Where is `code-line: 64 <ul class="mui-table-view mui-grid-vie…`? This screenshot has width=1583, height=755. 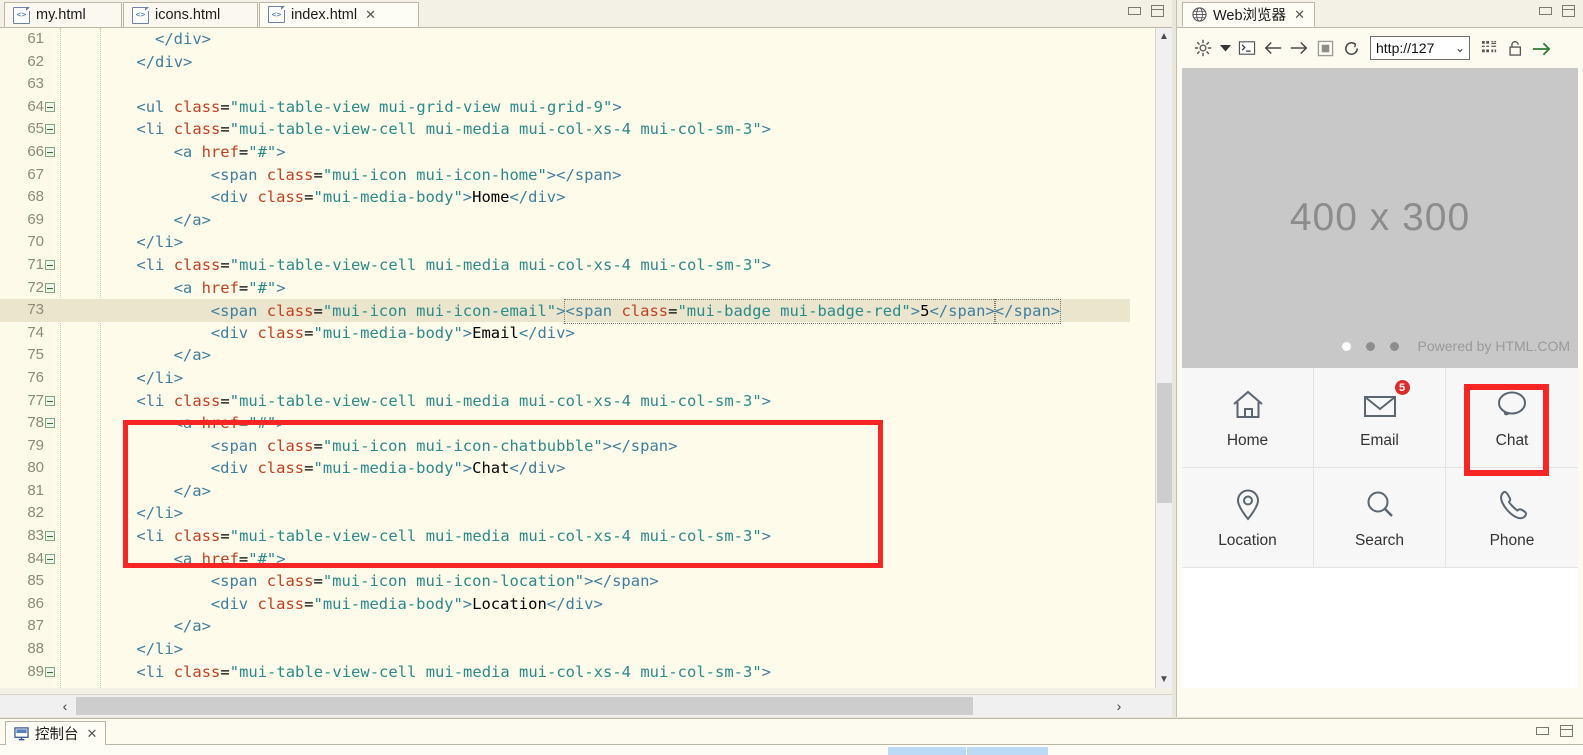
code-line: 64 <ul class="mui-table-view mui-grid-vie… is located at coordinates (565, 107).